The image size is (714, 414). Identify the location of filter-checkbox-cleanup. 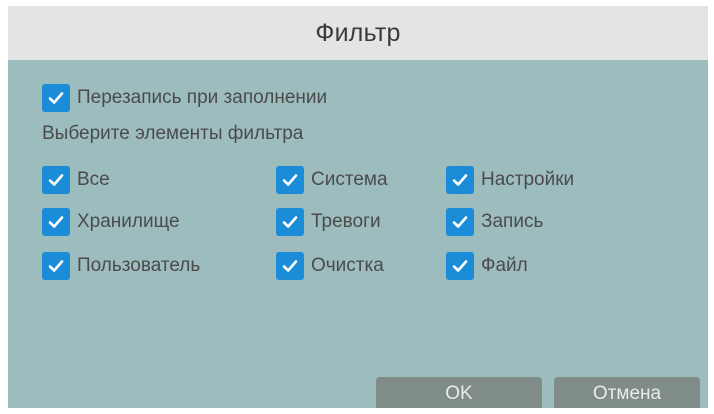
(290, 266).